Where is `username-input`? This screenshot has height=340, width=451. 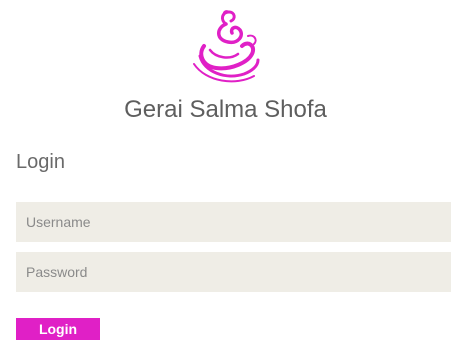
username-input is located at coordinates (233, 222).